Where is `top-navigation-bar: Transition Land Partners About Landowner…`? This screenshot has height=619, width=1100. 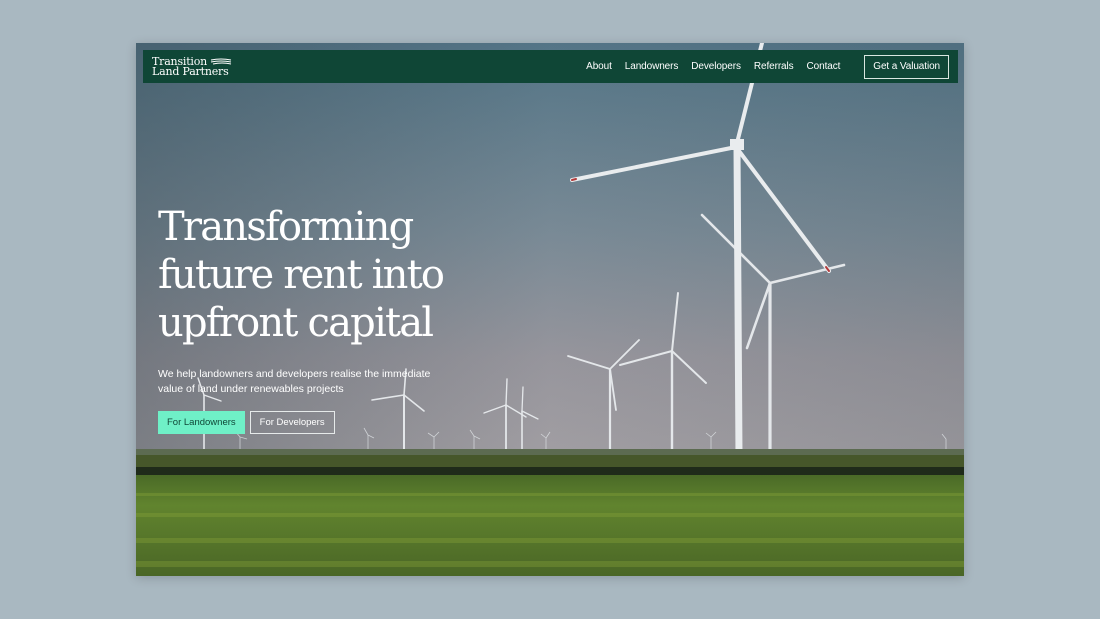 top-navigation-bar: Transition Land Partners About Landowner… is located at coordinates (550, 66).